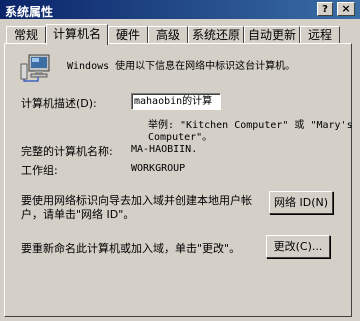 The height and width of the screenshot is (321, 360). What do you see at coordinates (29, 12) in the screenshot?
I see `window-title: 系统属性` at bounding box center [29, 12].